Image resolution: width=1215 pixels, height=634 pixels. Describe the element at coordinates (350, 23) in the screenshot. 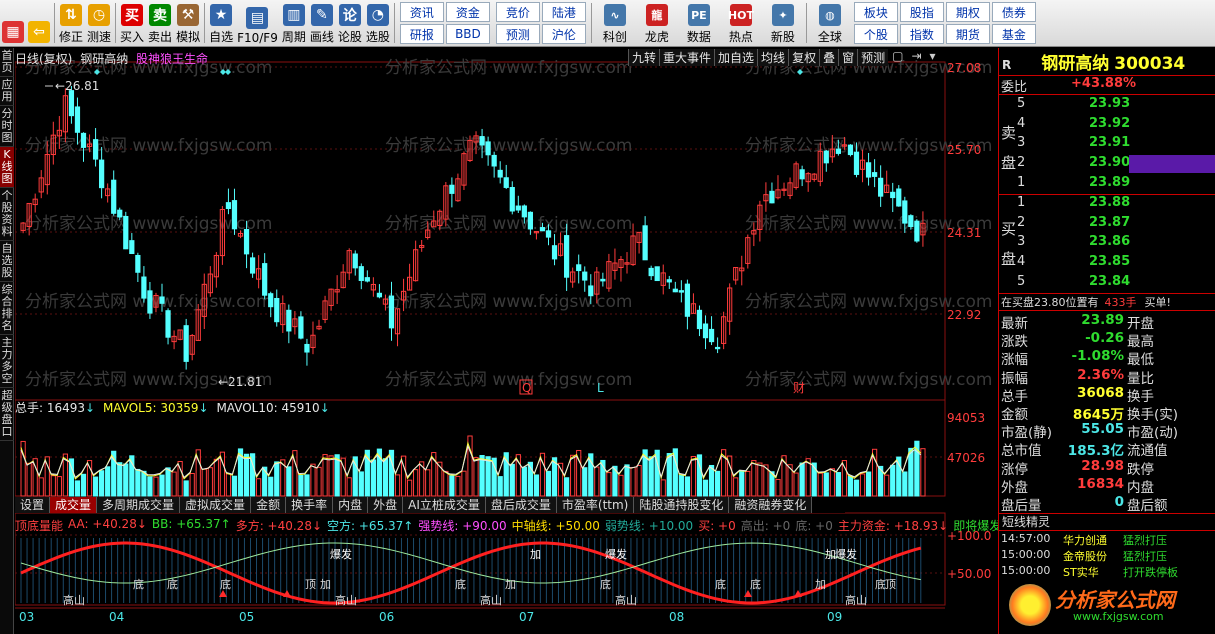

I see `toolbar-button-11: 论论股` at that location.